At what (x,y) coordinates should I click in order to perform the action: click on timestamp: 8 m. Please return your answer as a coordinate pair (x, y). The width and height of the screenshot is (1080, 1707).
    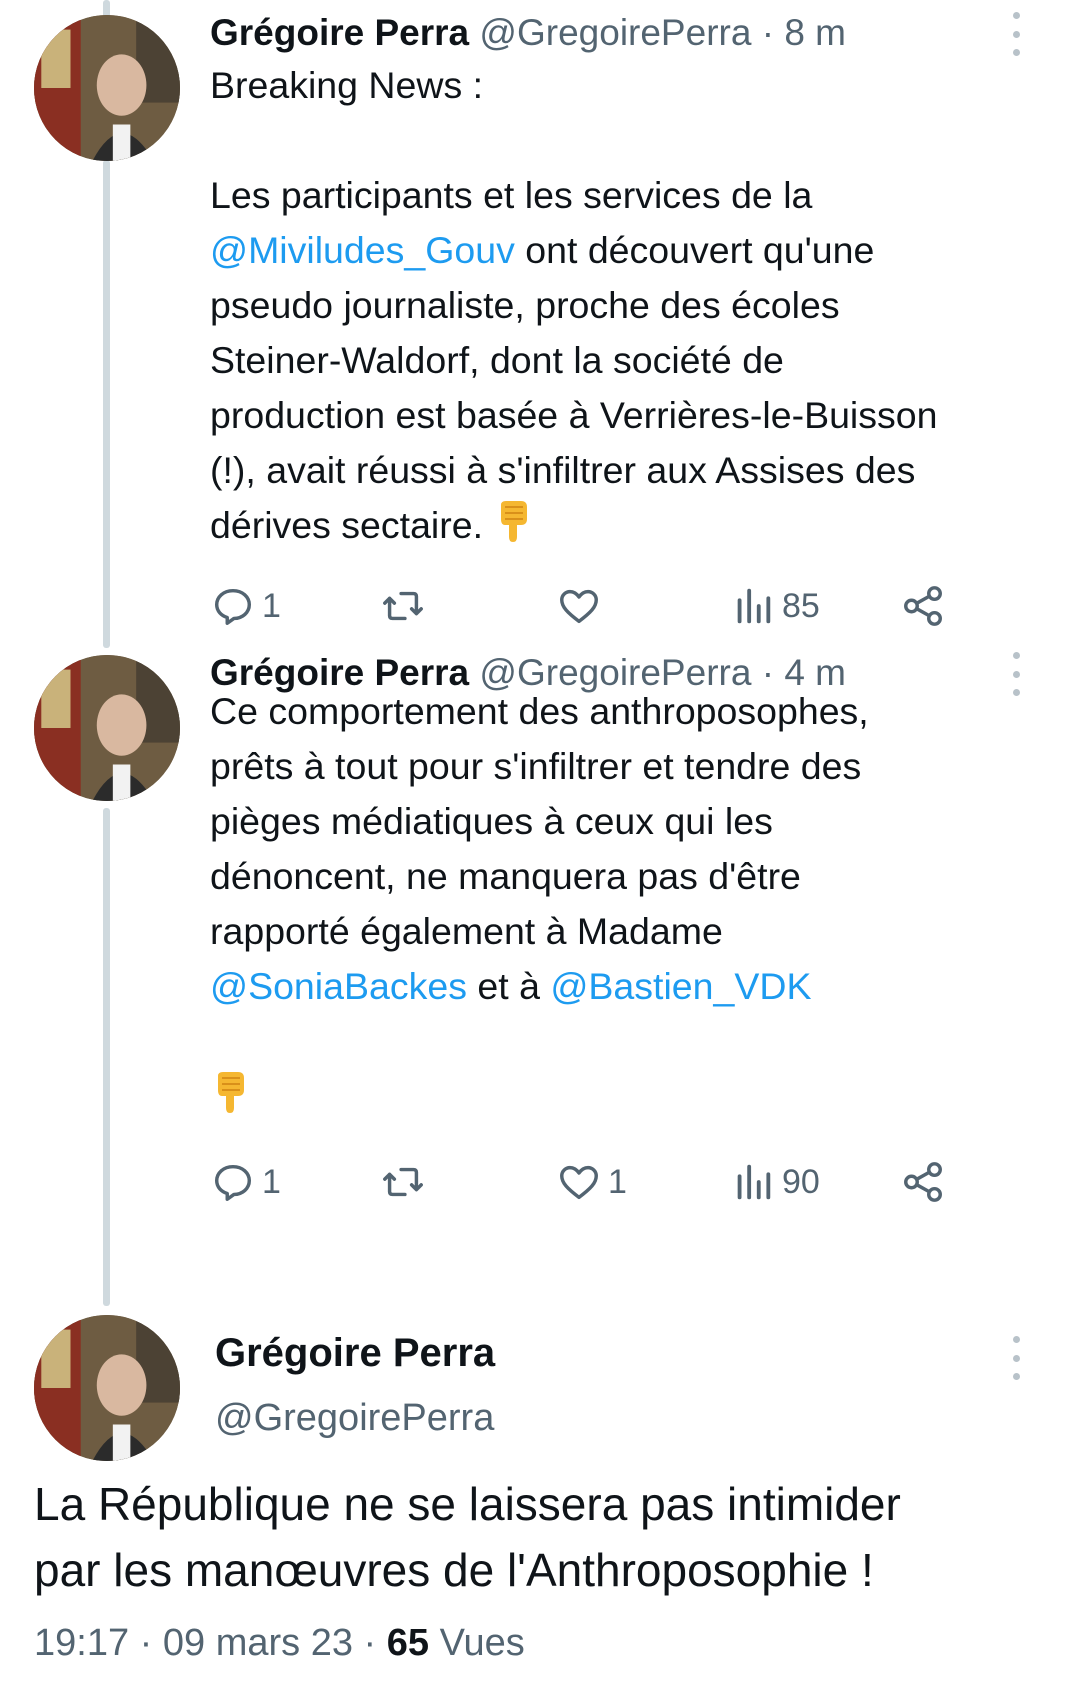
    Looking at the image, I should click on (815, 32).